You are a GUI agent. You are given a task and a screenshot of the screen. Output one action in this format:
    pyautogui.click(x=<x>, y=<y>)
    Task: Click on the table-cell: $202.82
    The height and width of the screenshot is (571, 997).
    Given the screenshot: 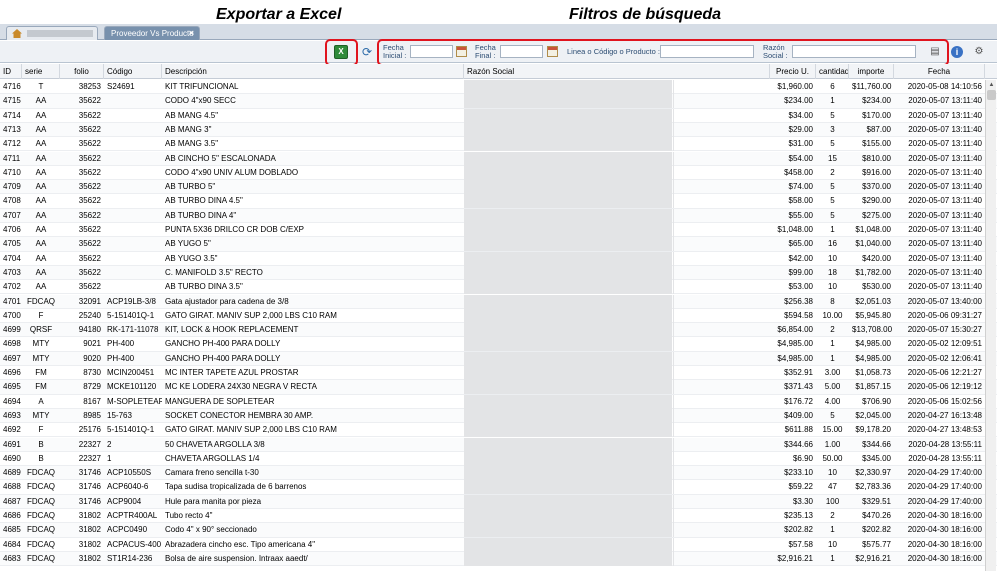 What is the action you would take?
    pyautogui.click(x=876, y=530)
    